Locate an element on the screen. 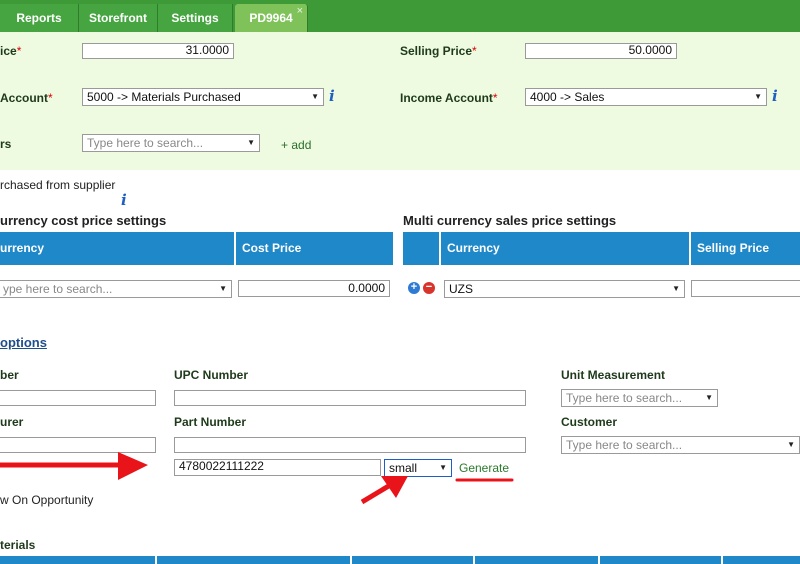  materials-table-header is located at coordinates (400, 560).